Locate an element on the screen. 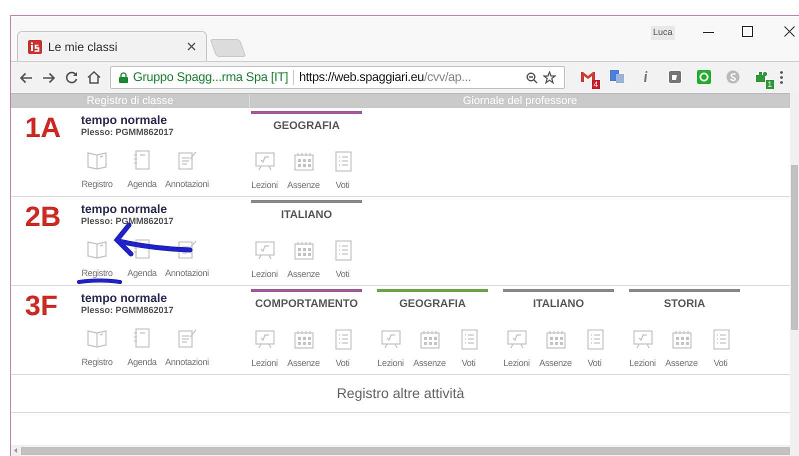  subject-name: STORIA is located at coordinates (684, 304).